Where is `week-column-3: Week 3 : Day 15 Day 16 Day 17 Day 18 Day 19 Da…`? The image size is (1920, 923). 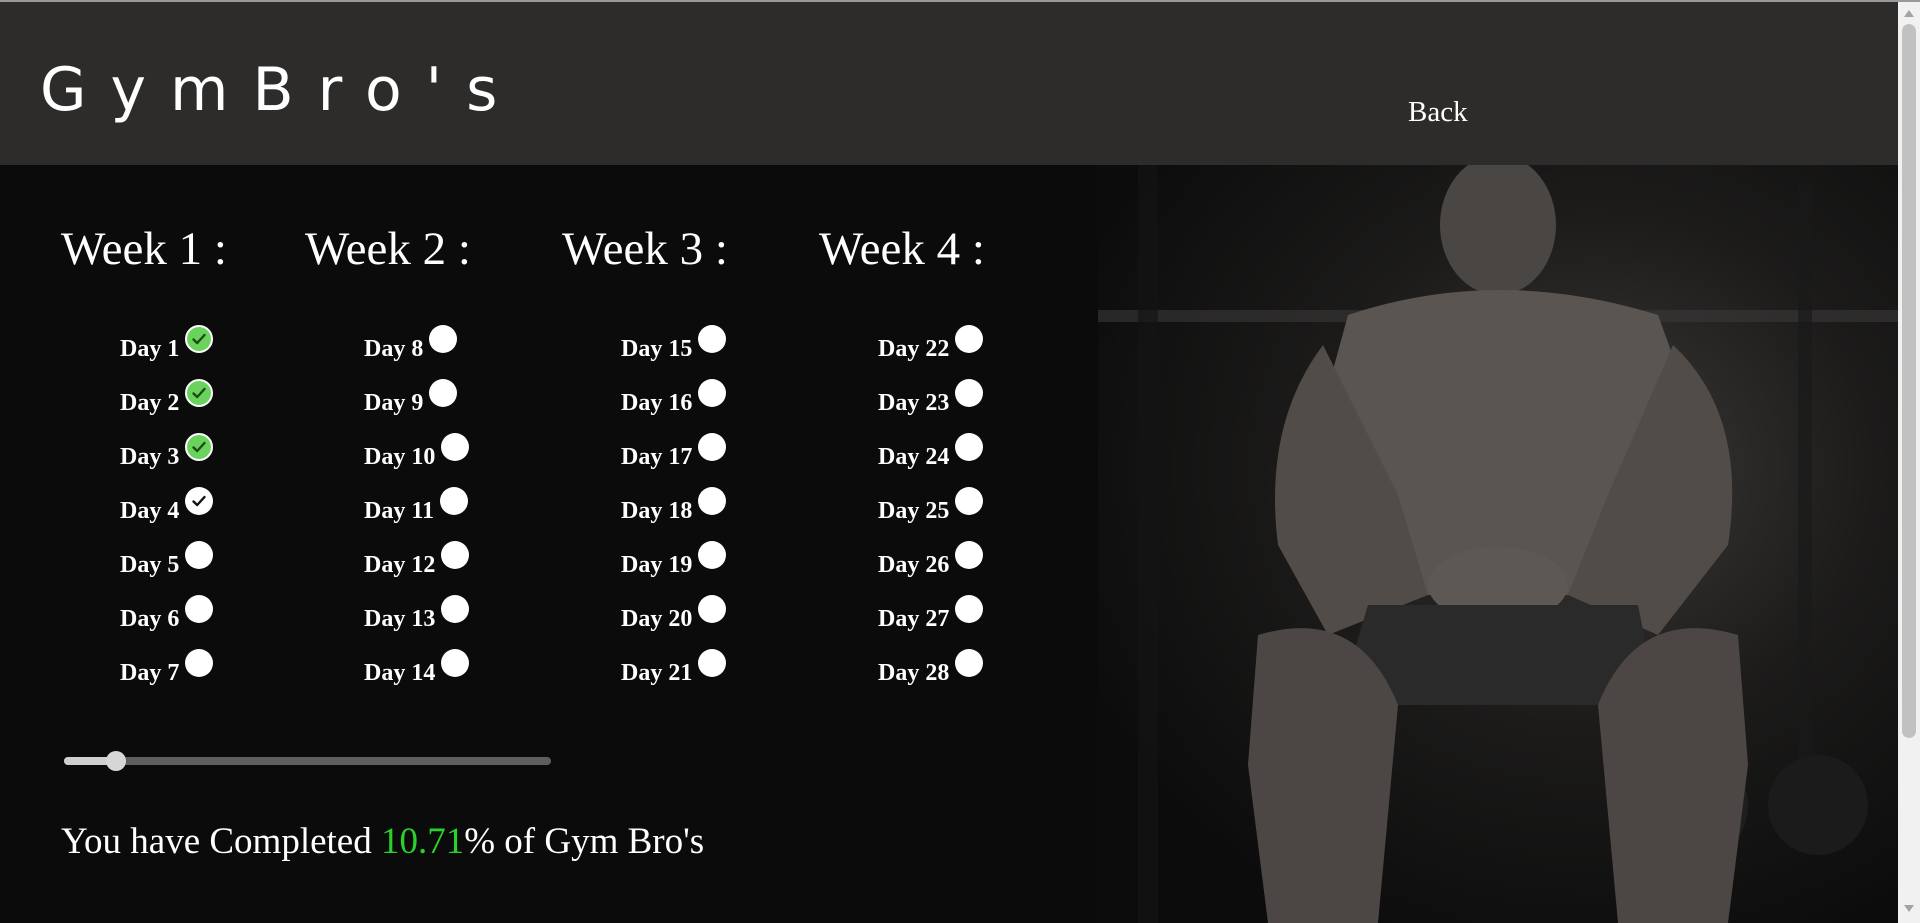 week-column-3: Week 3 : Day 15 Day 16 Day 17 Day 18 Day 19 Da… is located at coordinates (645, 453).